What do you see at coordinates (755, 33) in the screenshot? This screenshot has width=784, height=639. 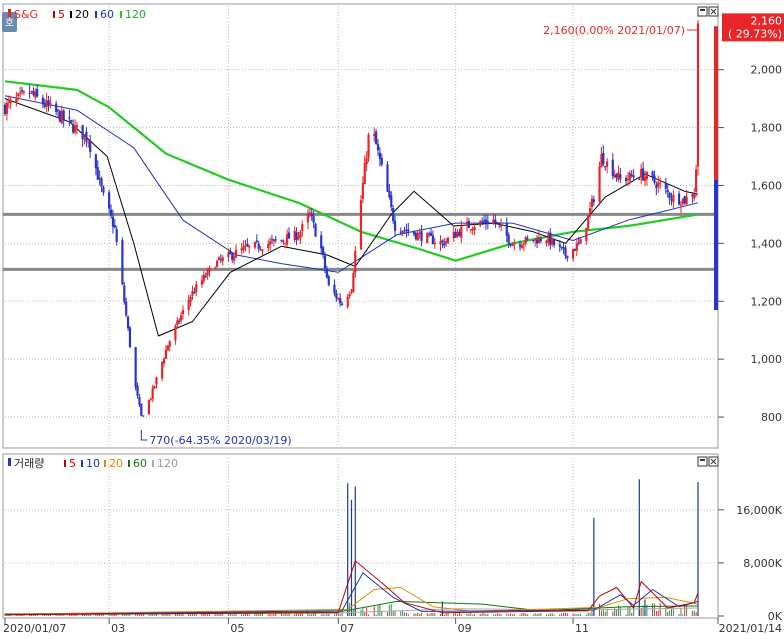 I see `last-price-change: ( 29.73%)` at bounding box center [755, 33].